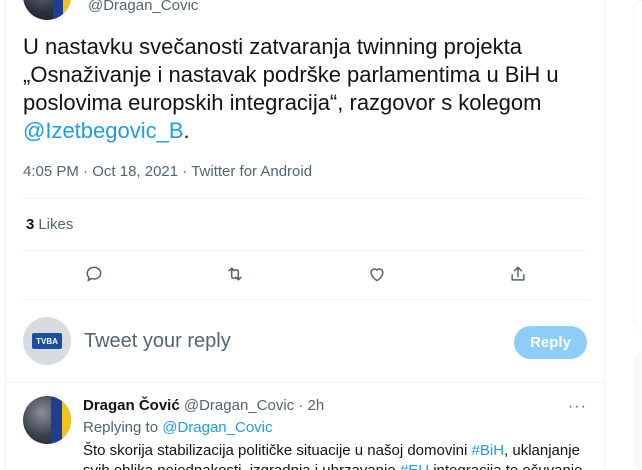 This screenshot has height=470, width=642. I want to click on like-action-button, so click(377, 274).